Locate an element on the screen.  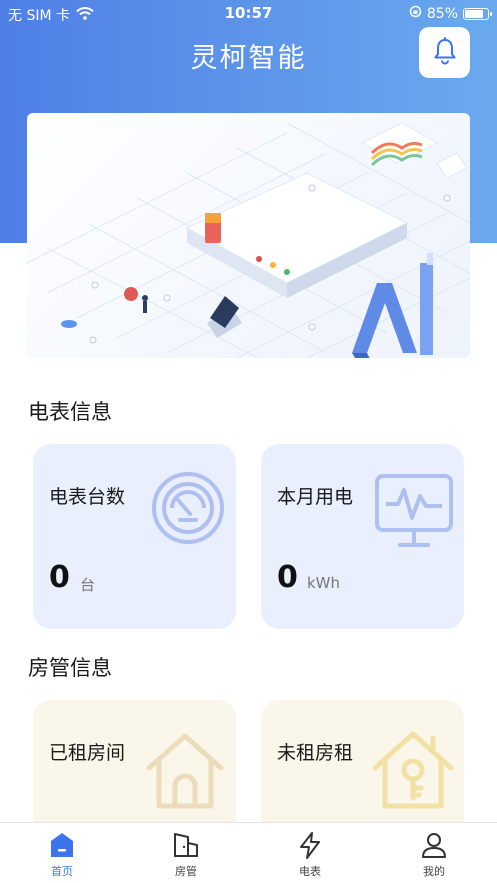
tab-meter: 电表 is located at coordinates (310, 855).